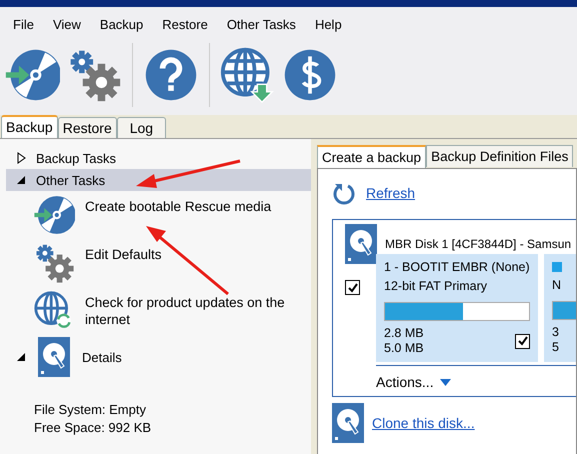  Describe the element at coordinates (248, 75) in the screenshot. I see `globe-download-icon` at that location.